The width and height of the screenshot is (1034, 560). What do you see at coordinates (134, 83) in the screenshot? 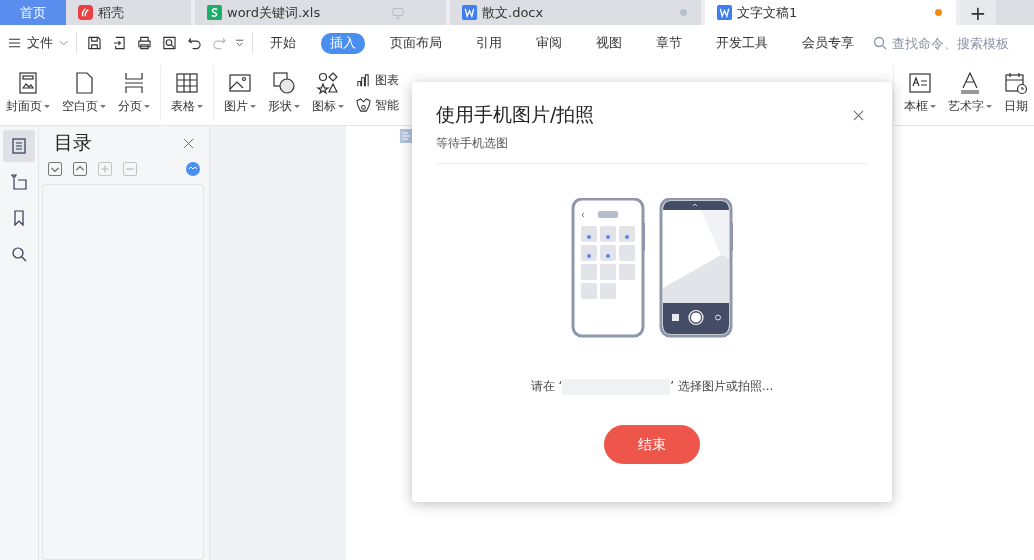
I see `page-break-icon` at bounding box center [134, 83].